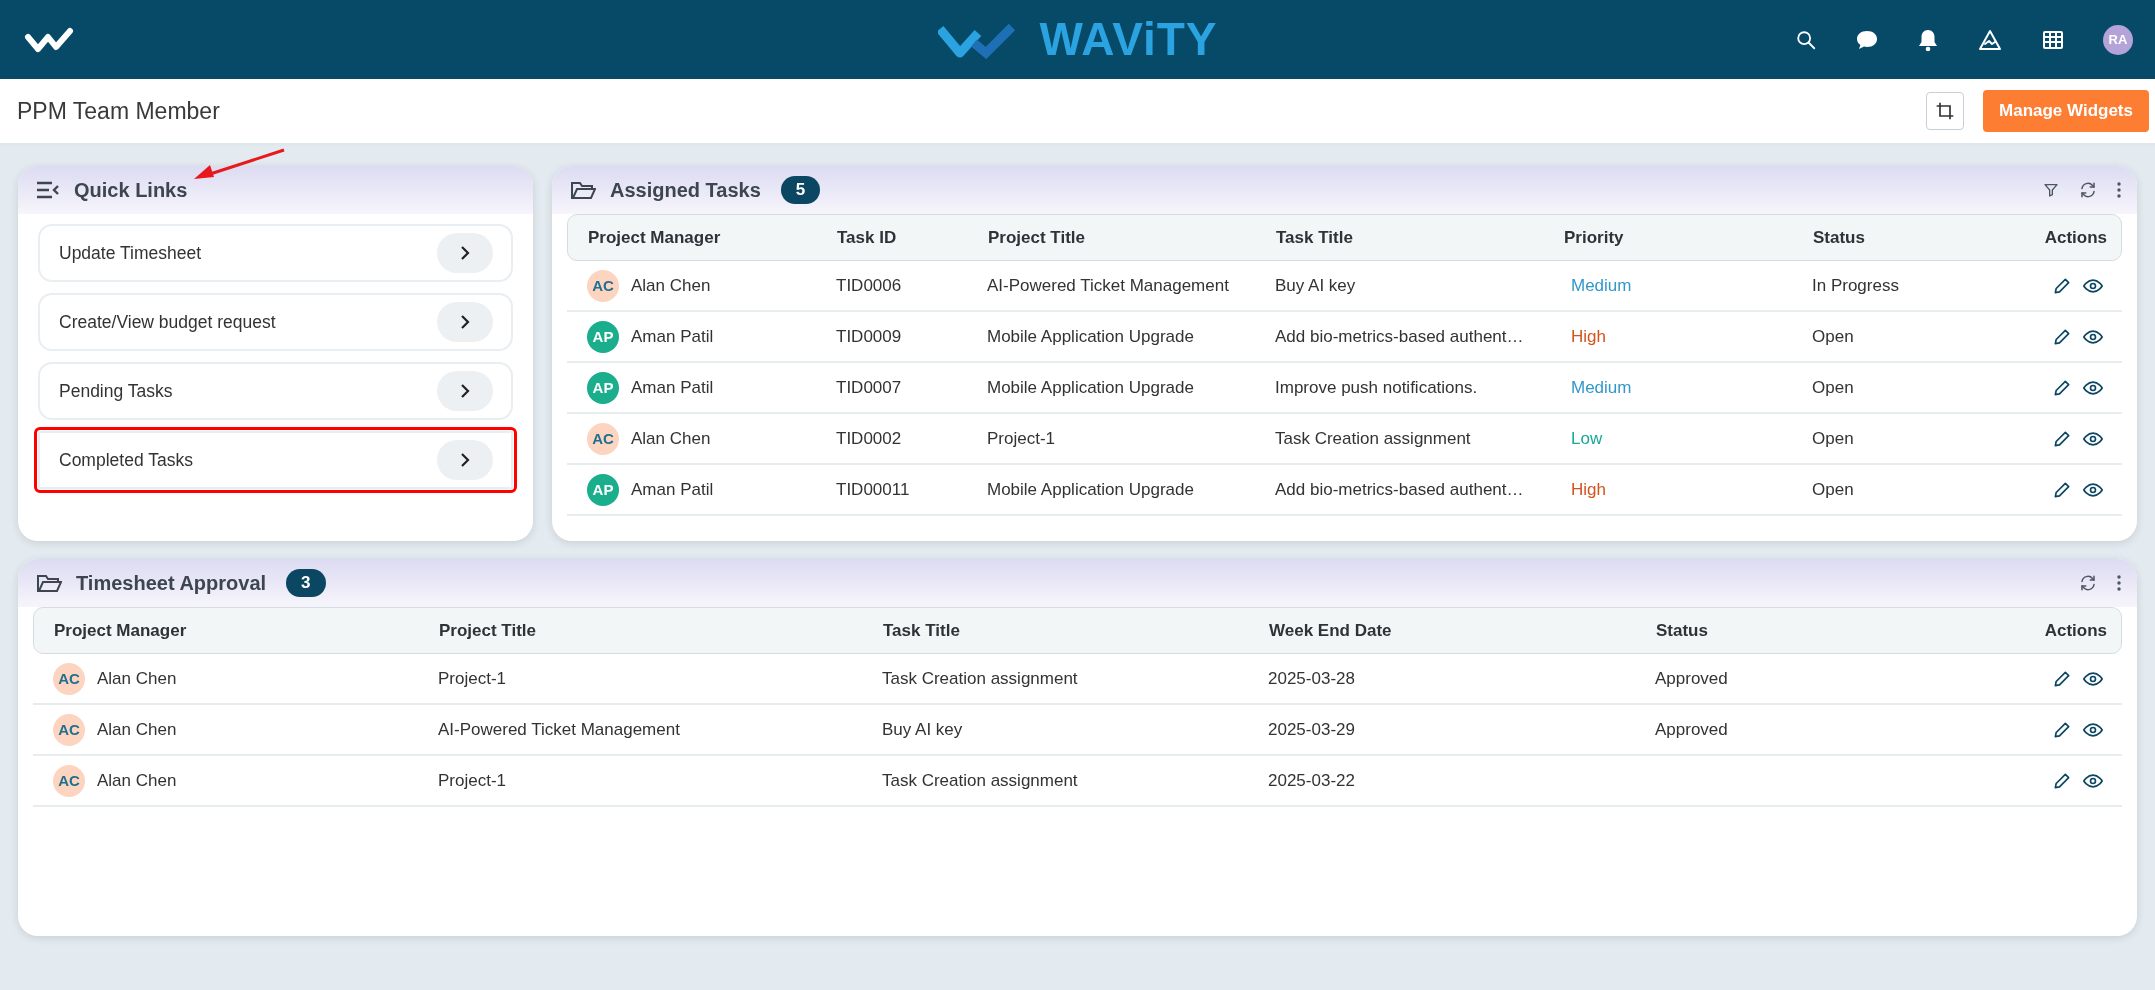 Image resolution: width=2155 pixels, height=990 pixels. Describe the element at coordinates (1856, 285) in the screenshot. I see `table-cell-text: In Progress` at that location.